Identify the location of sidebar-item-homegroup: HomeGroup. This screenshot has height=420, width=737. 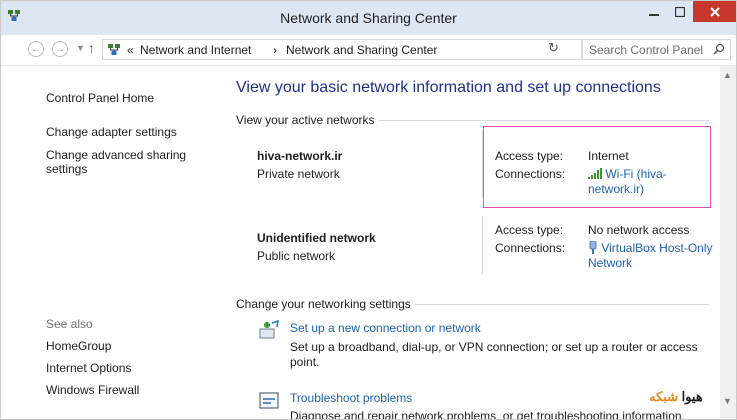
(78, 346).